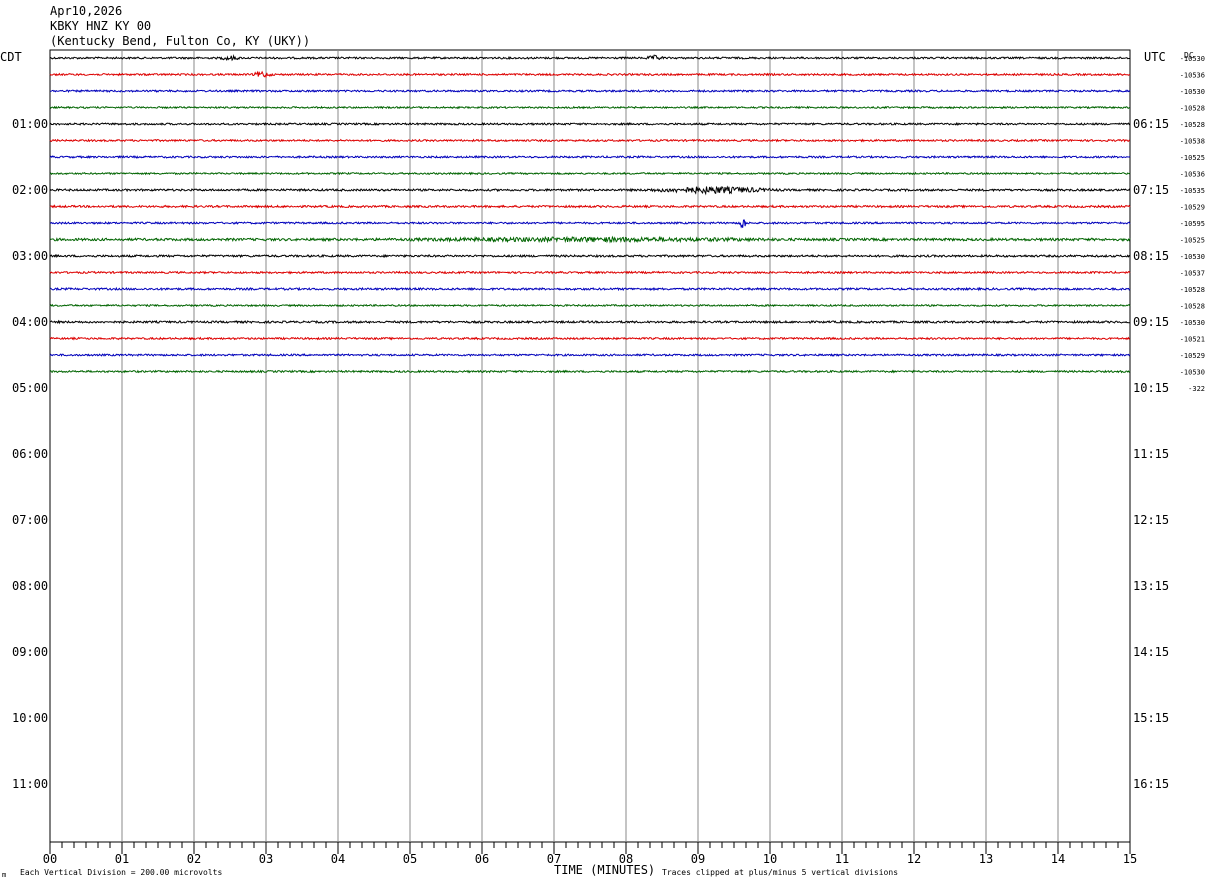 This screenshot has height=886, width=1210. Describe the element at coordinates (122, 859) in the screenshot. I see `x-tick-label: 01` at that location.